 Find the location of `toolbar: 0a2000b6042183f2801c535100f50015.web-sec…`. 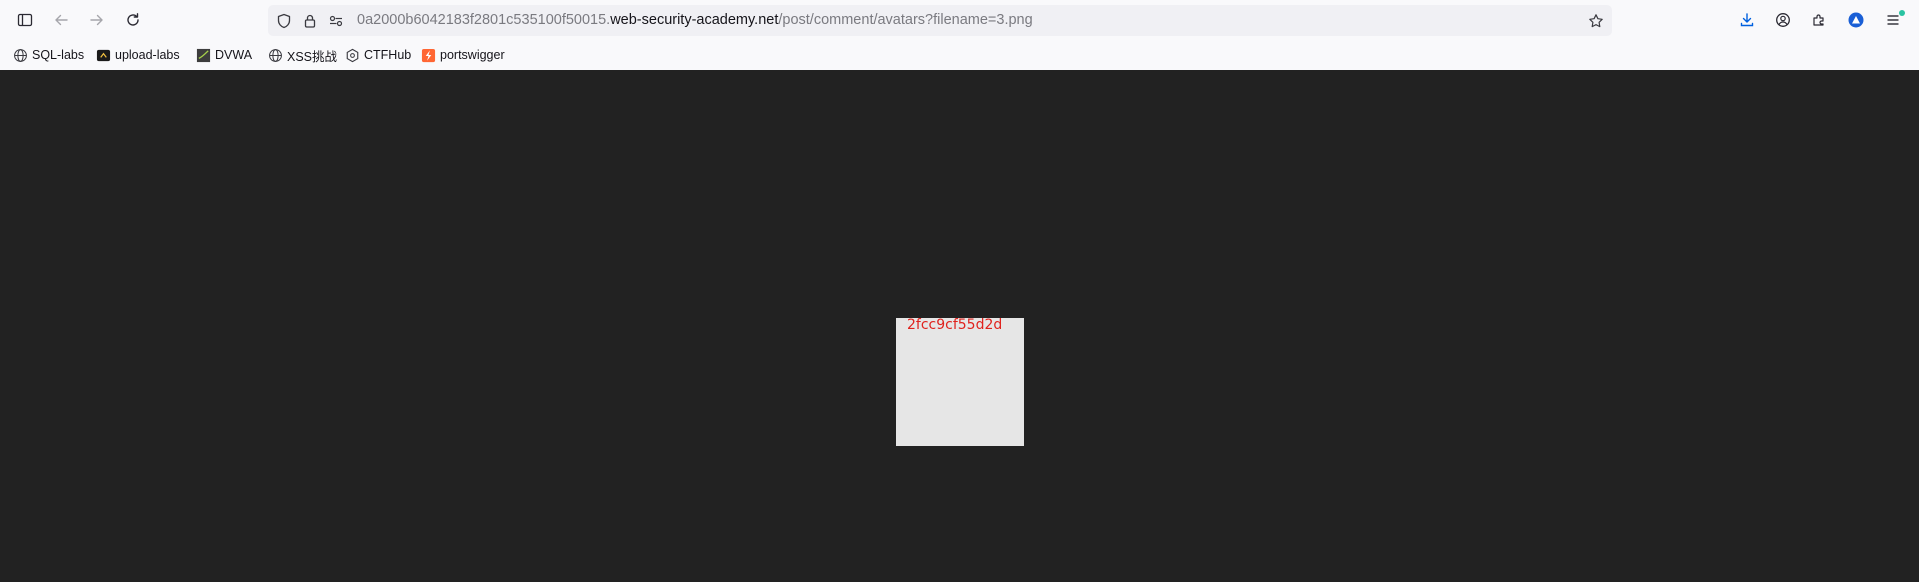

toolbar: 0a2000b6042183f2801c535100f50015.web-sec… is located at coordinates (959, 20).